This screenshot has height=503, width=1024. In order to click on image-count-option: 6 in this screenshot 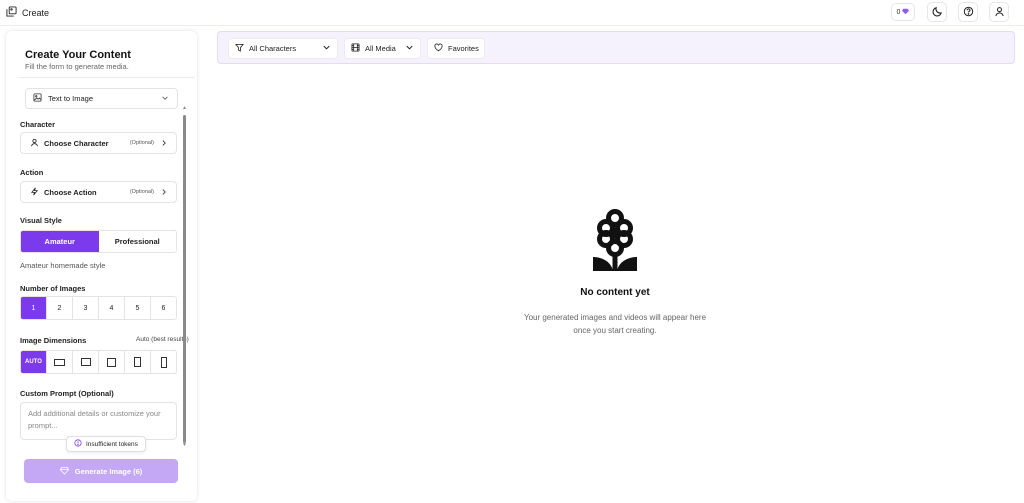, I will do `click(163, 308)`.